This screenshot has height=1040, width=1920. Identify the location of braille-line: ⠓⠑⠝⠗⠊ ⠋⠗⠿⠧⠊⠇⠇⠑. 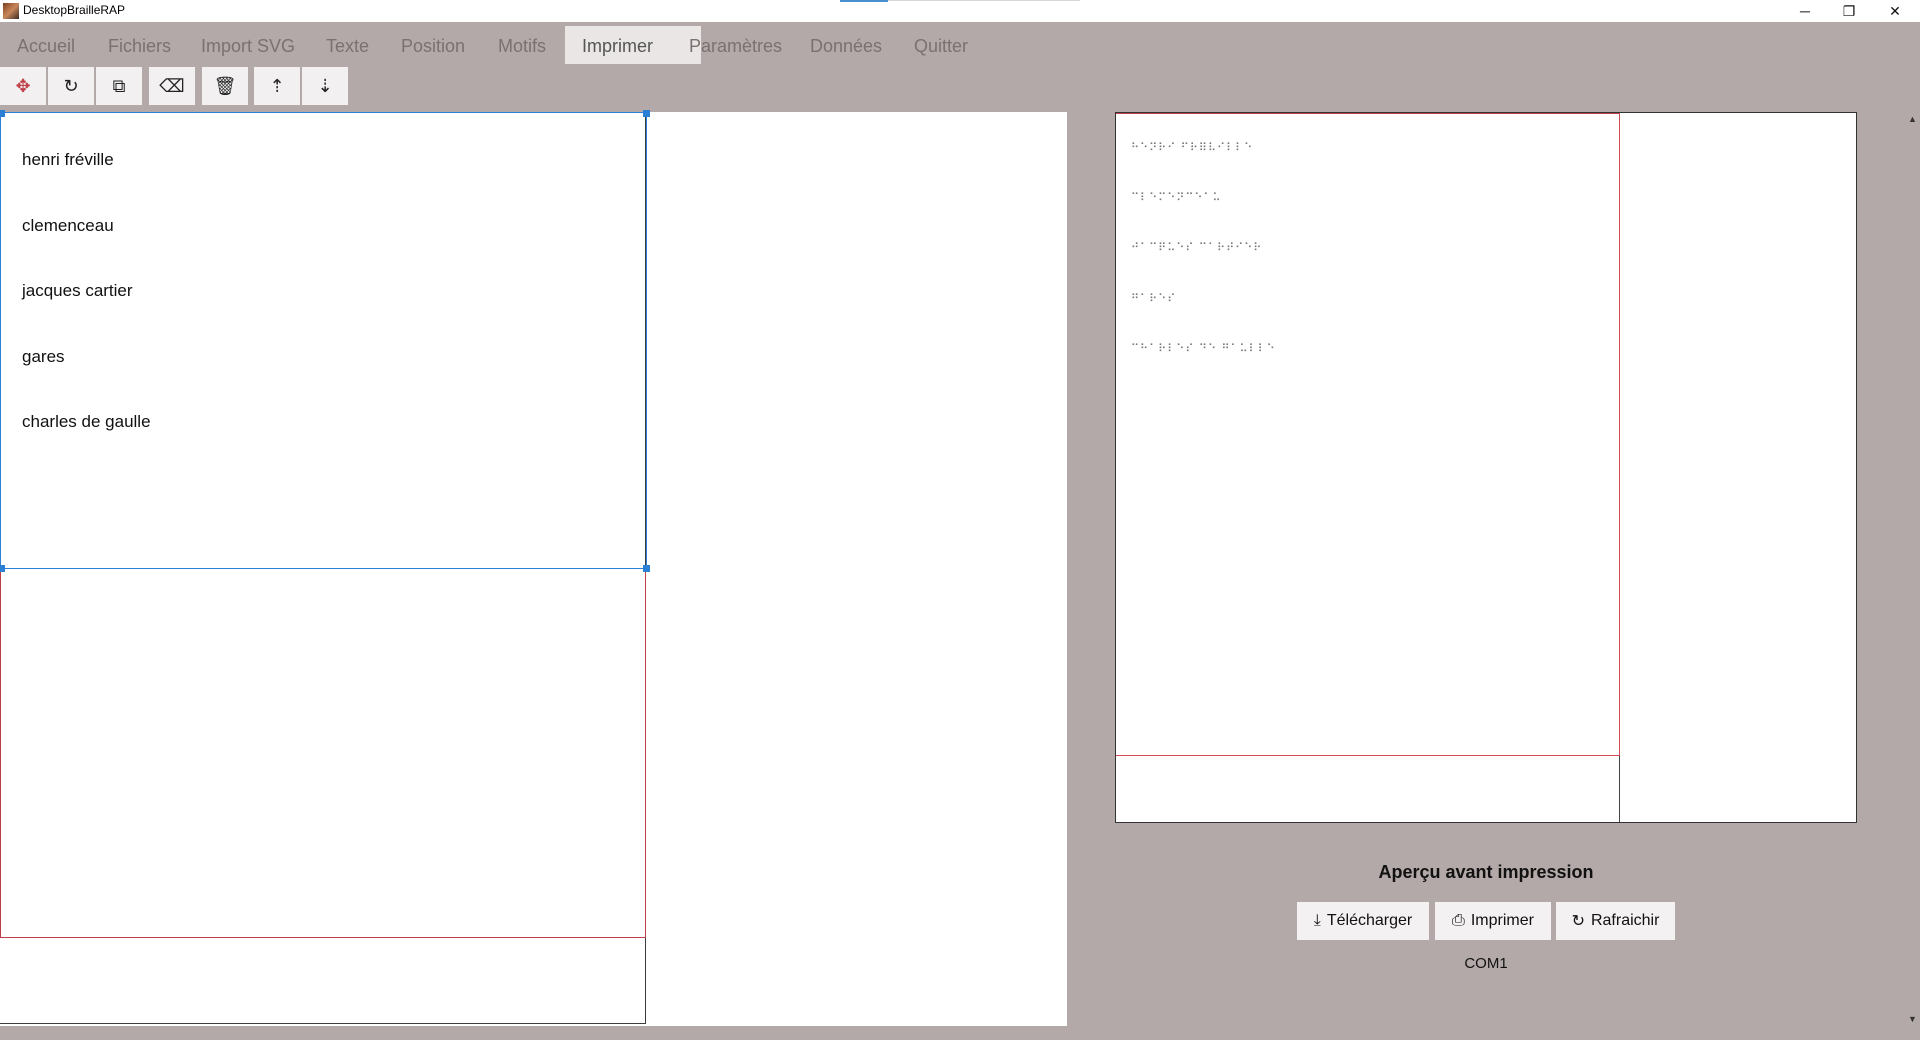
(1192, 147).